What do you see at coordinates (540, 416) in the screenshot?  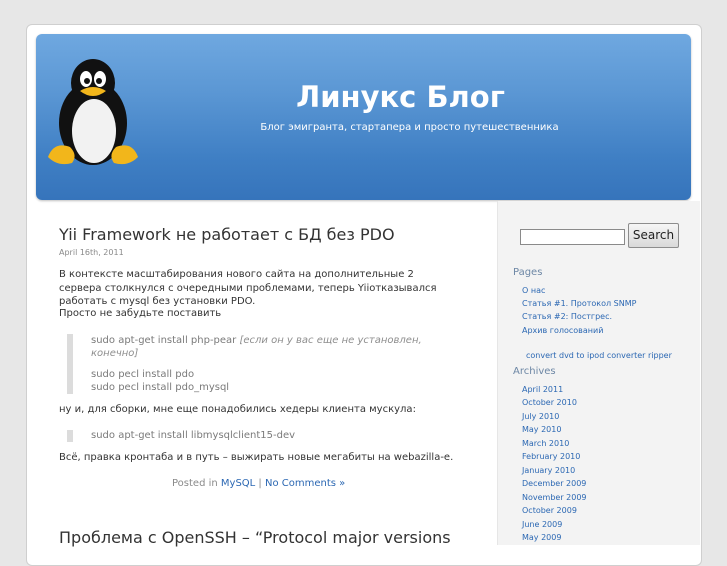 I see `archive-link: July 2010` at bounding box center [540, 416].